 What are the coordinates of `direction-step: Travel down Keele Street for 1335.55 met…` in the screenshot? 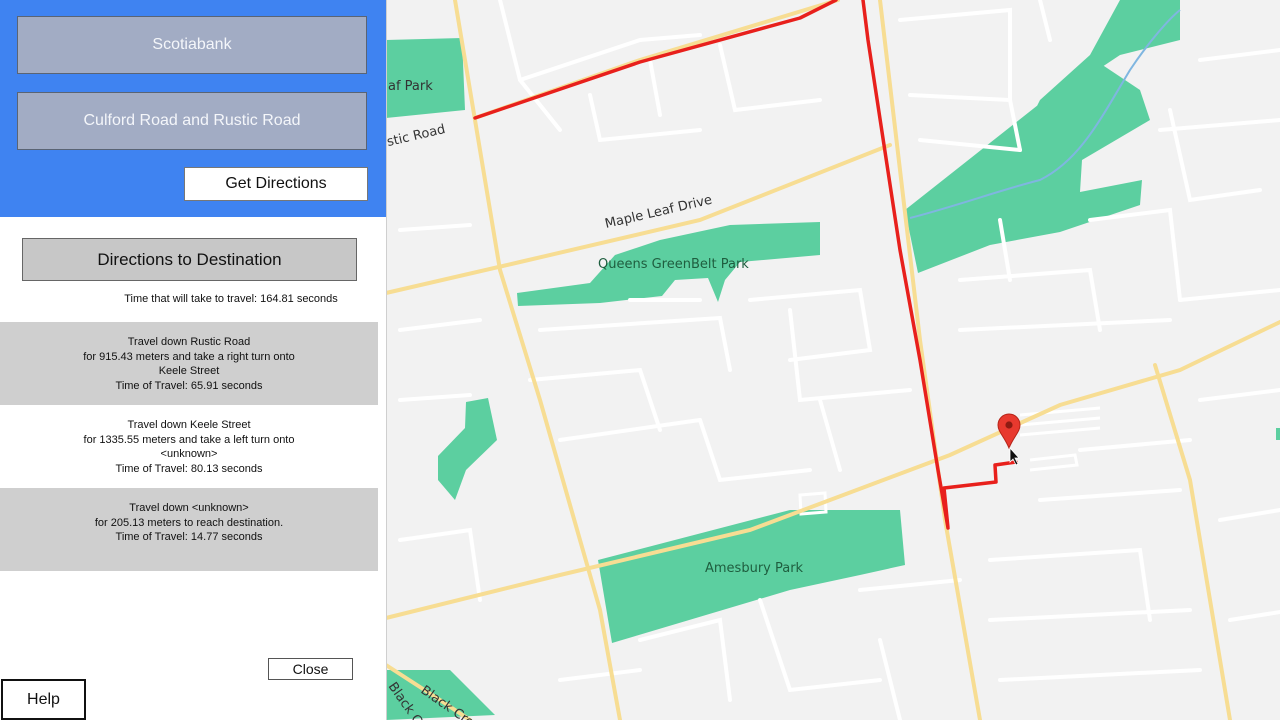 It's located at (189, 446).